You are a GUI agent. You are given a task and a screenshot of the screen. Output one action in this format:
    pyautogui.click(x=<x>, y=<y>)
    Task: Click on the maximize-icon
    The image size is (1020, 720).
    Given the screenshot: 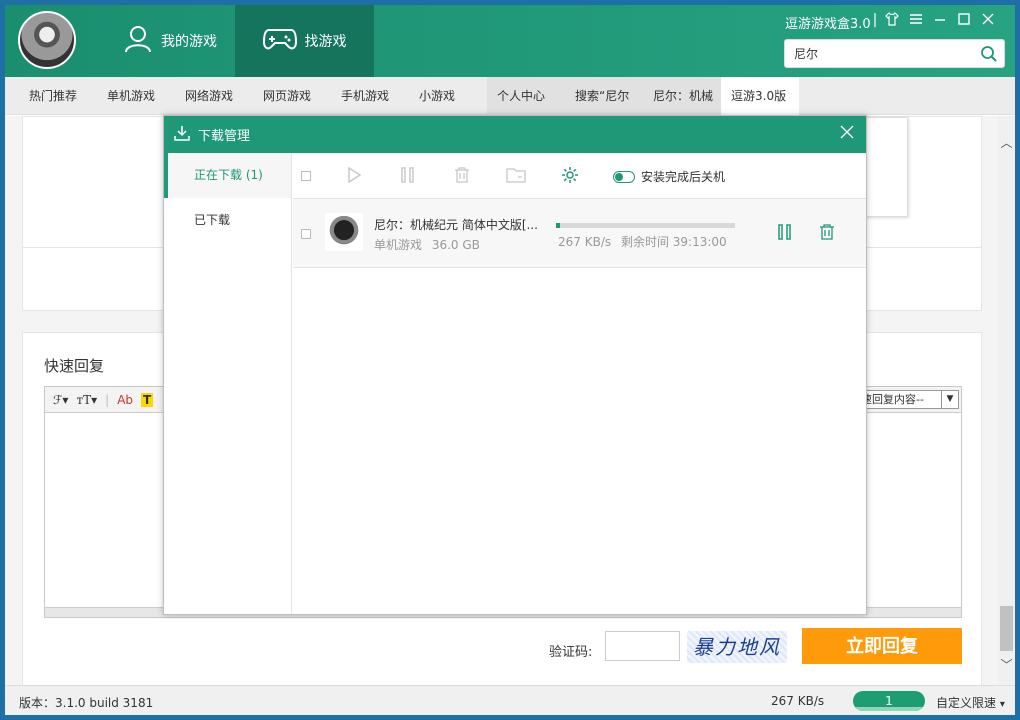 What is the action you would take?
    pyautogui.click(x=964, y=21)
    